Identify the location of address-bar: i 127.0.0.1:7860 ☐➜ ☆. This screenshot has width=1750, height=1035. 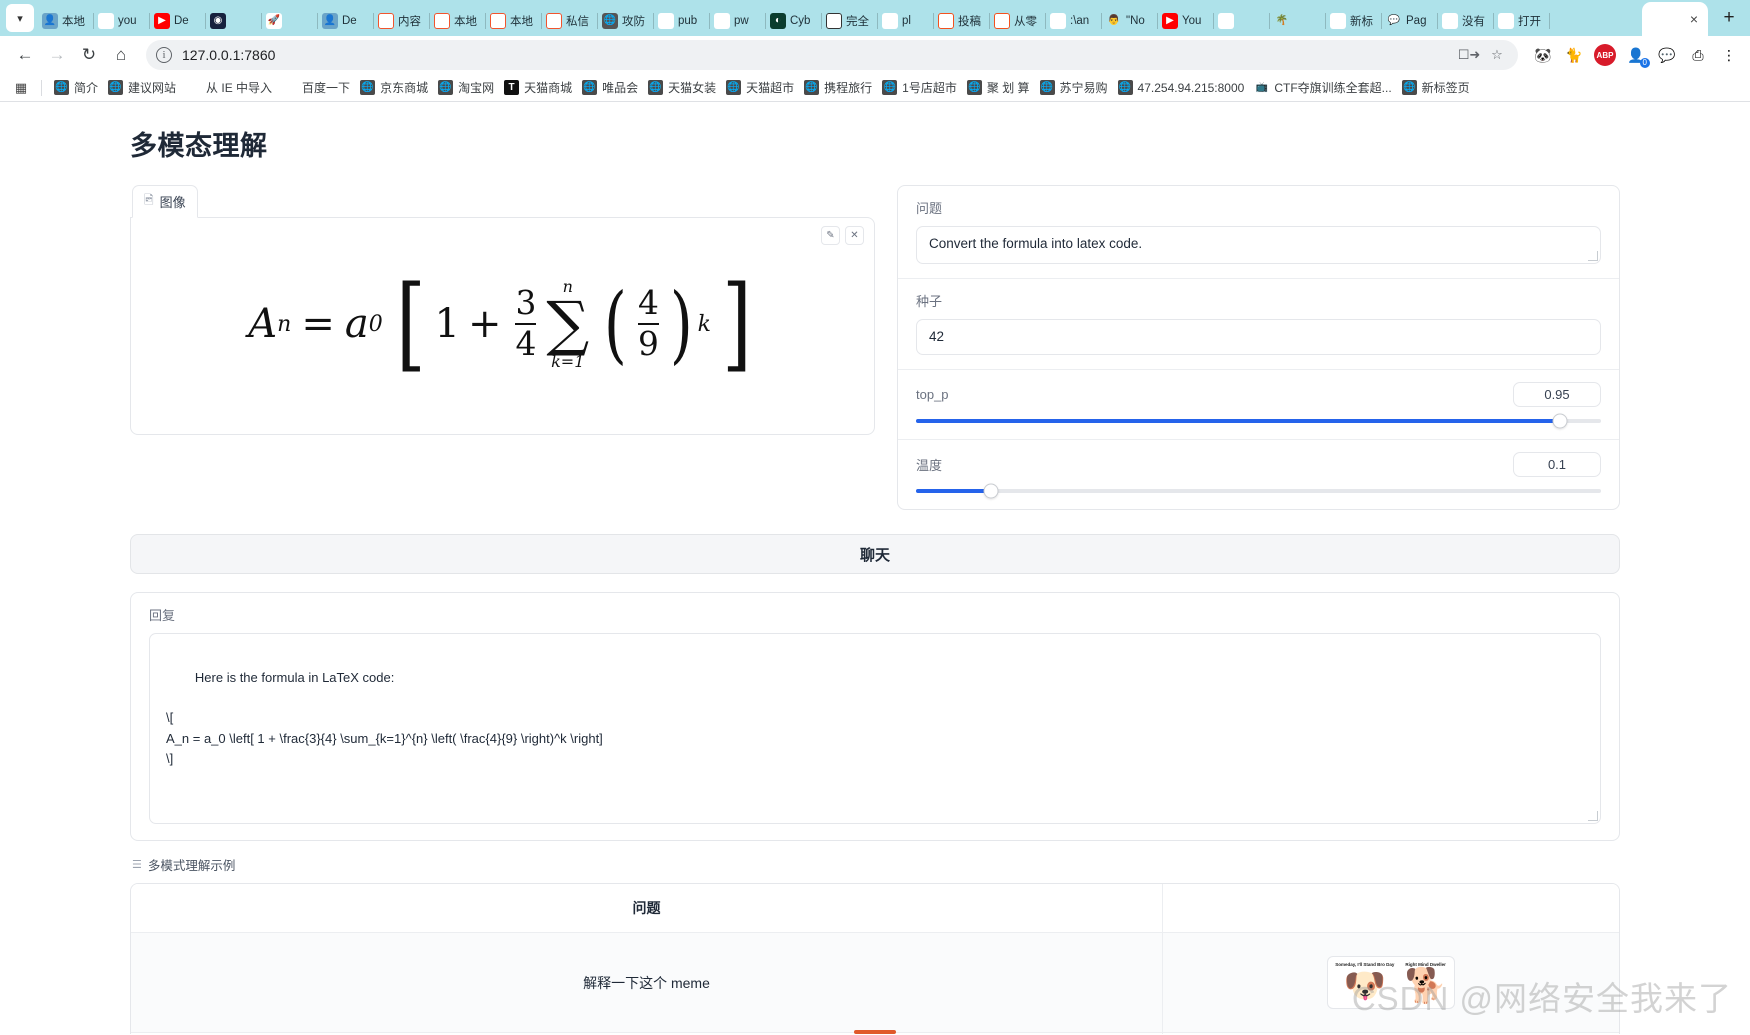
(832, 55).